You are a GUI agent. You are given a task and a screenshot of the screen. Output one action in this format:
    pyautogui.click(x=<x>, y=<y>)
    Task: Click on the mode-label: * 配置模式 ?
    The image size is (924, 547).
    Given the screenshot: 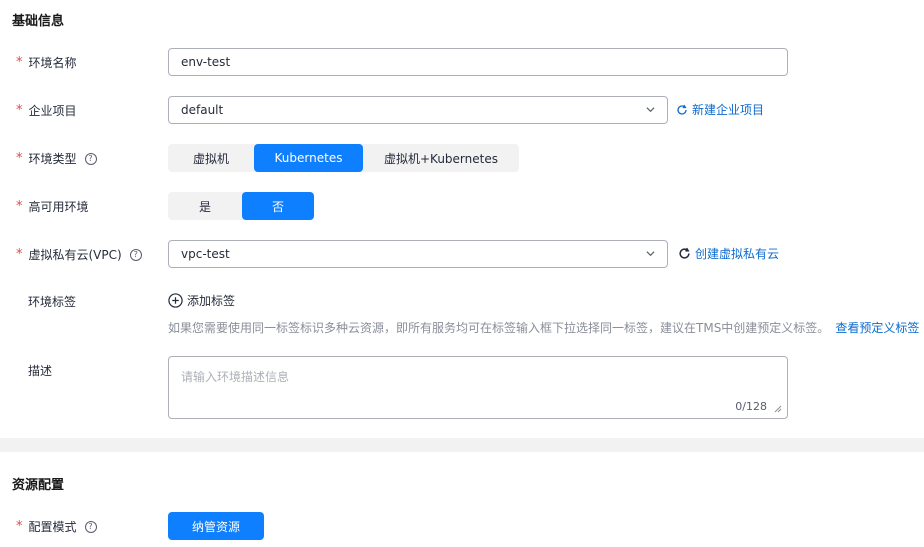 What is the action you would take?
    pyautogui.click(x=56, y=526)
    